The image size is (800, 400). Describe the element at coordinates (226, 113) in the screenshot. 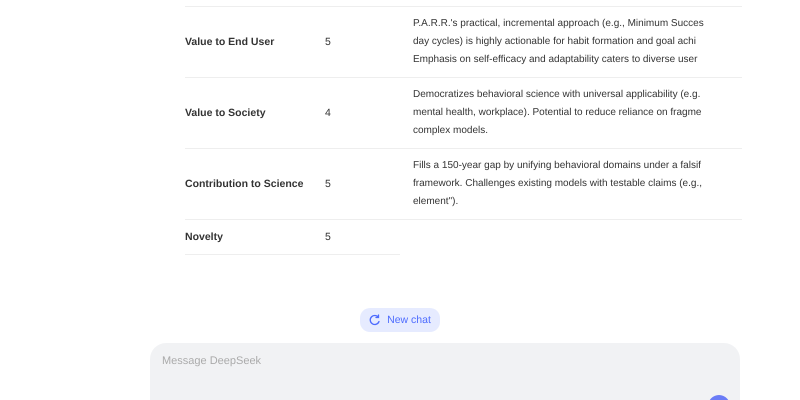

I see `table-cell-text: Value to Society` at that location.